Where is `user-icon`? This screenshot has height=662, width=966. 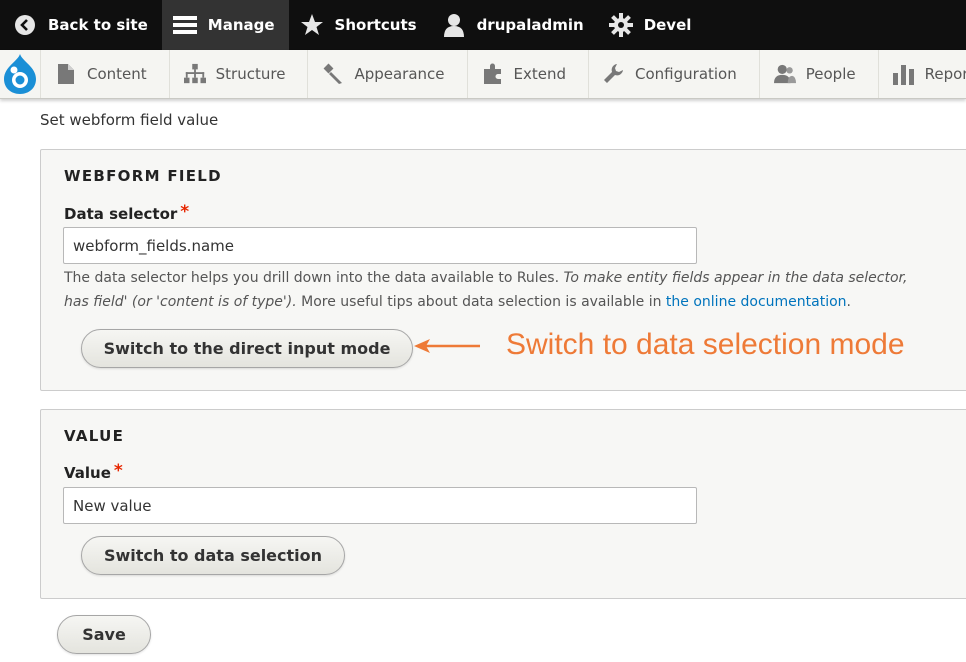
user-icon is located at coordinates (454, 25).